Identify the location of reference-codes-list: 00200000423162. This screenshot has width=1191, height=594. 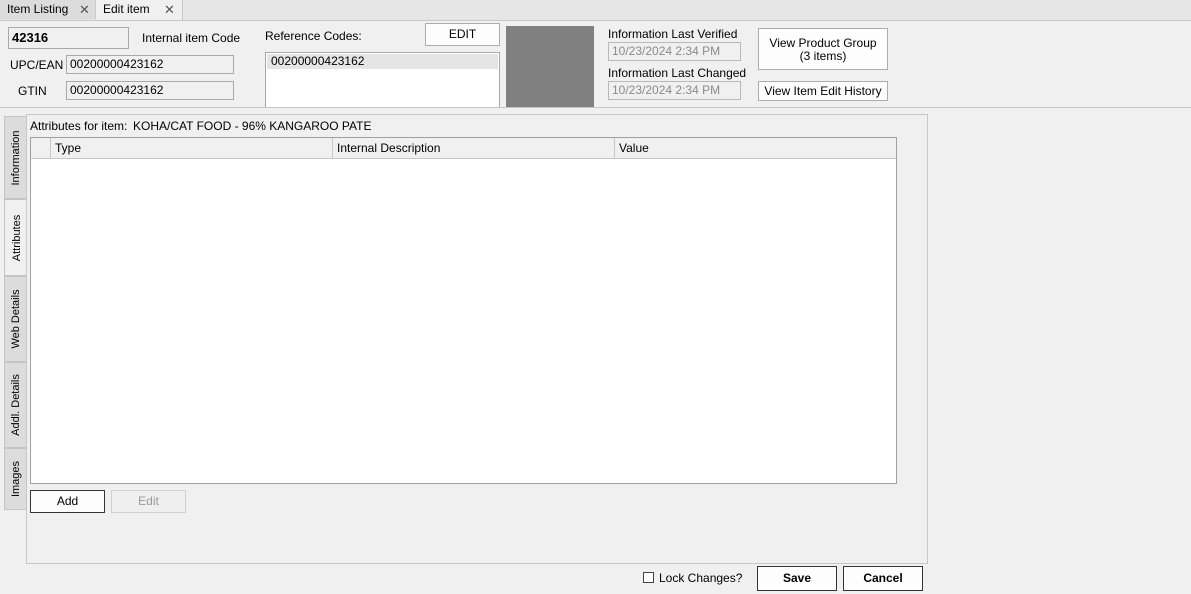
(382, 80).